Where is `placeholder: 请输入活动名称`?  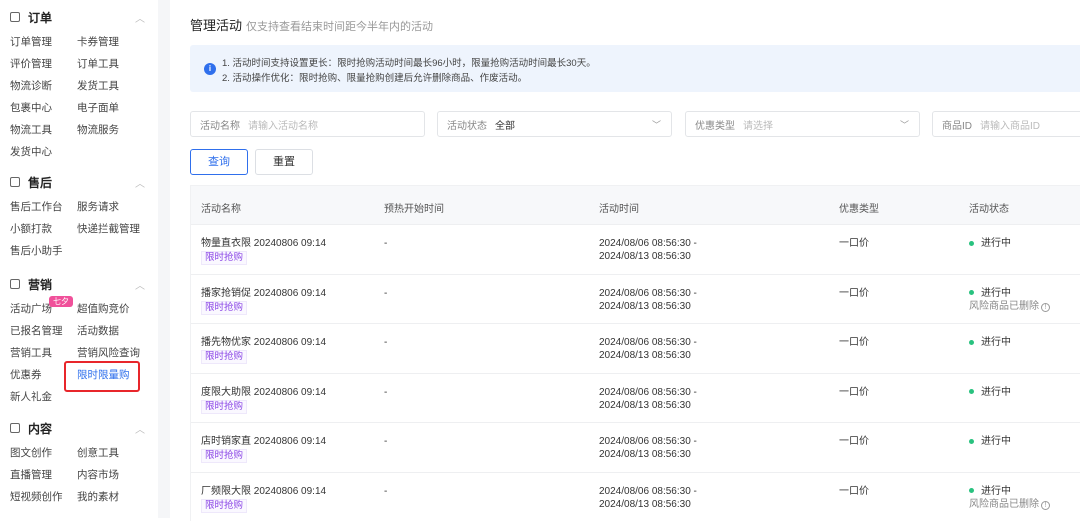
placeholder: 请输入活动名称 is located at coordinates (283, 124).